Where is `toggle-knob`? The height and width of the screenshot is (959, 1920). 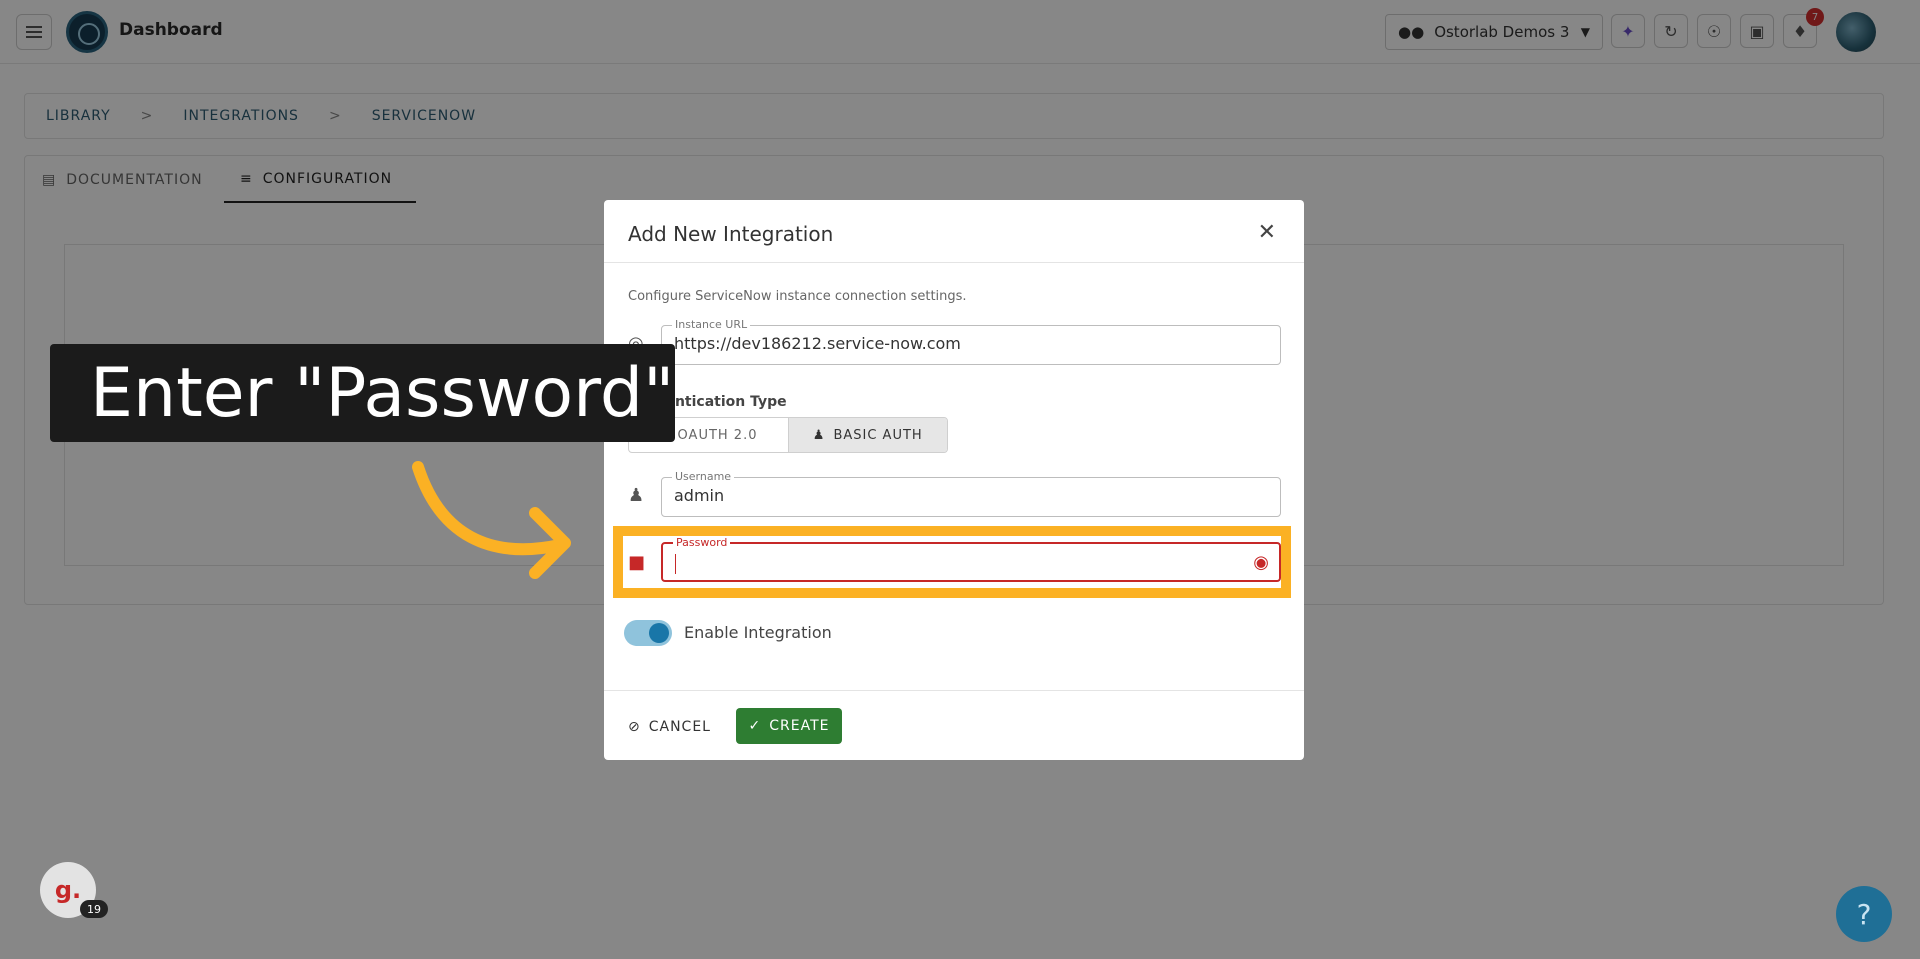 toggle-knob is located at coordinates (659, 633).